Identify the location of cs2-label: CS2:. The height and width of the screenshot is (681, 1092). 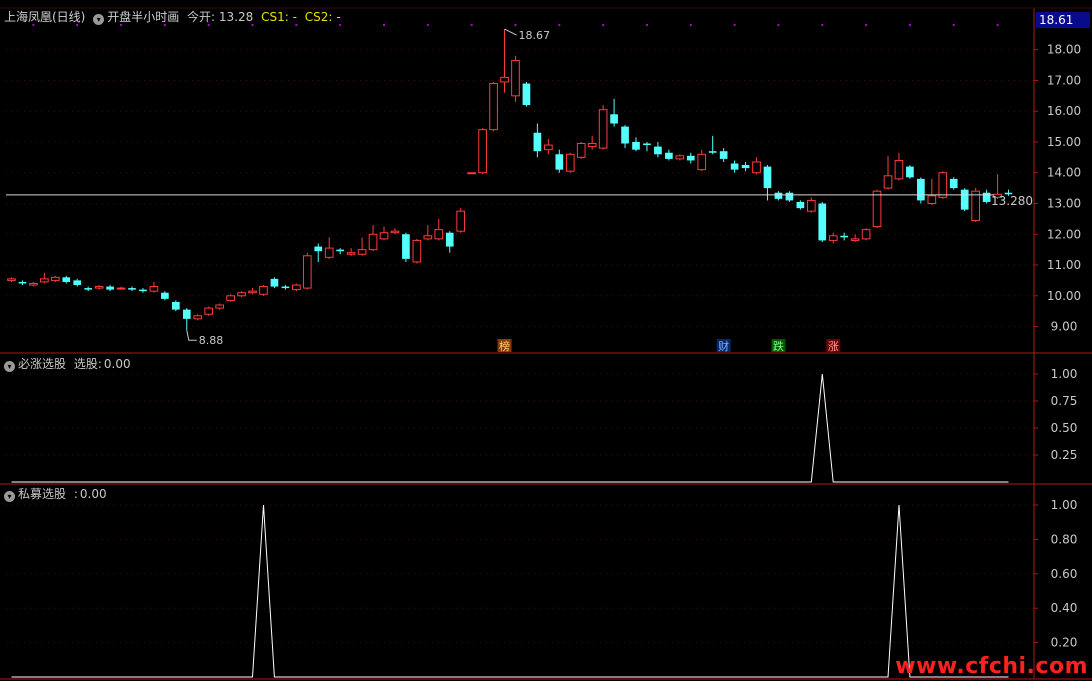
(318, 17).